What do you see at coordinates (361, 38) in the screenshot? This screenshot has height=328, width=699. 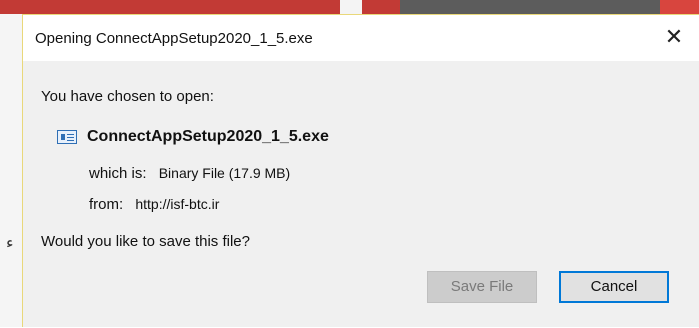 I see `dialog-titlebar: Opening ConnectAppSetup2020_1_5.exe ✕` at bounding box center [361, 38].